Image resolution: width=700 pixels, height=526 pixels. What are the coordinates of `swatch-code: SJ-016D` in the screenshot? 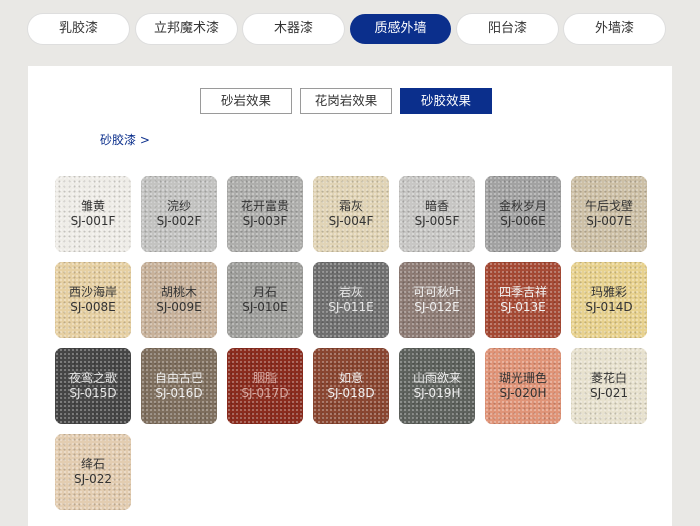 It's located at (179, 393).